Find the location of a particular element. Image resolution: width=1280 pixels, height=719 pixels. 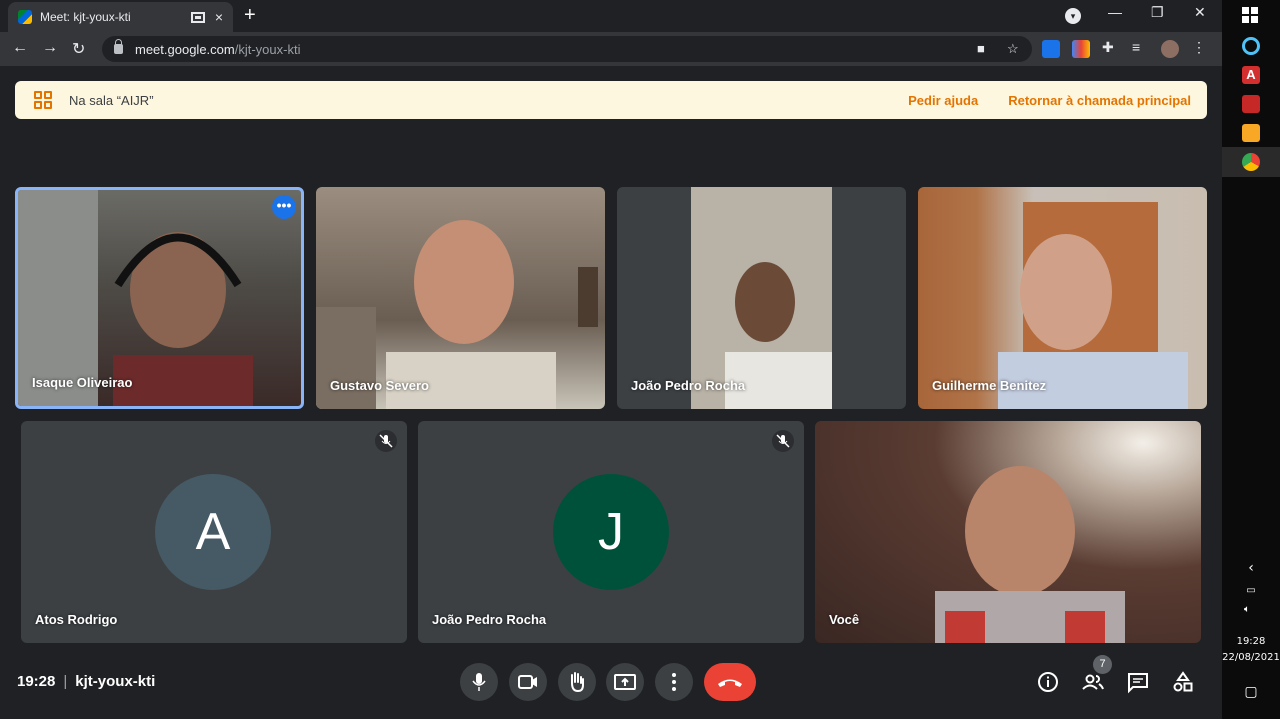

restore-button: ❐ is located at coordinates (1157, 12).